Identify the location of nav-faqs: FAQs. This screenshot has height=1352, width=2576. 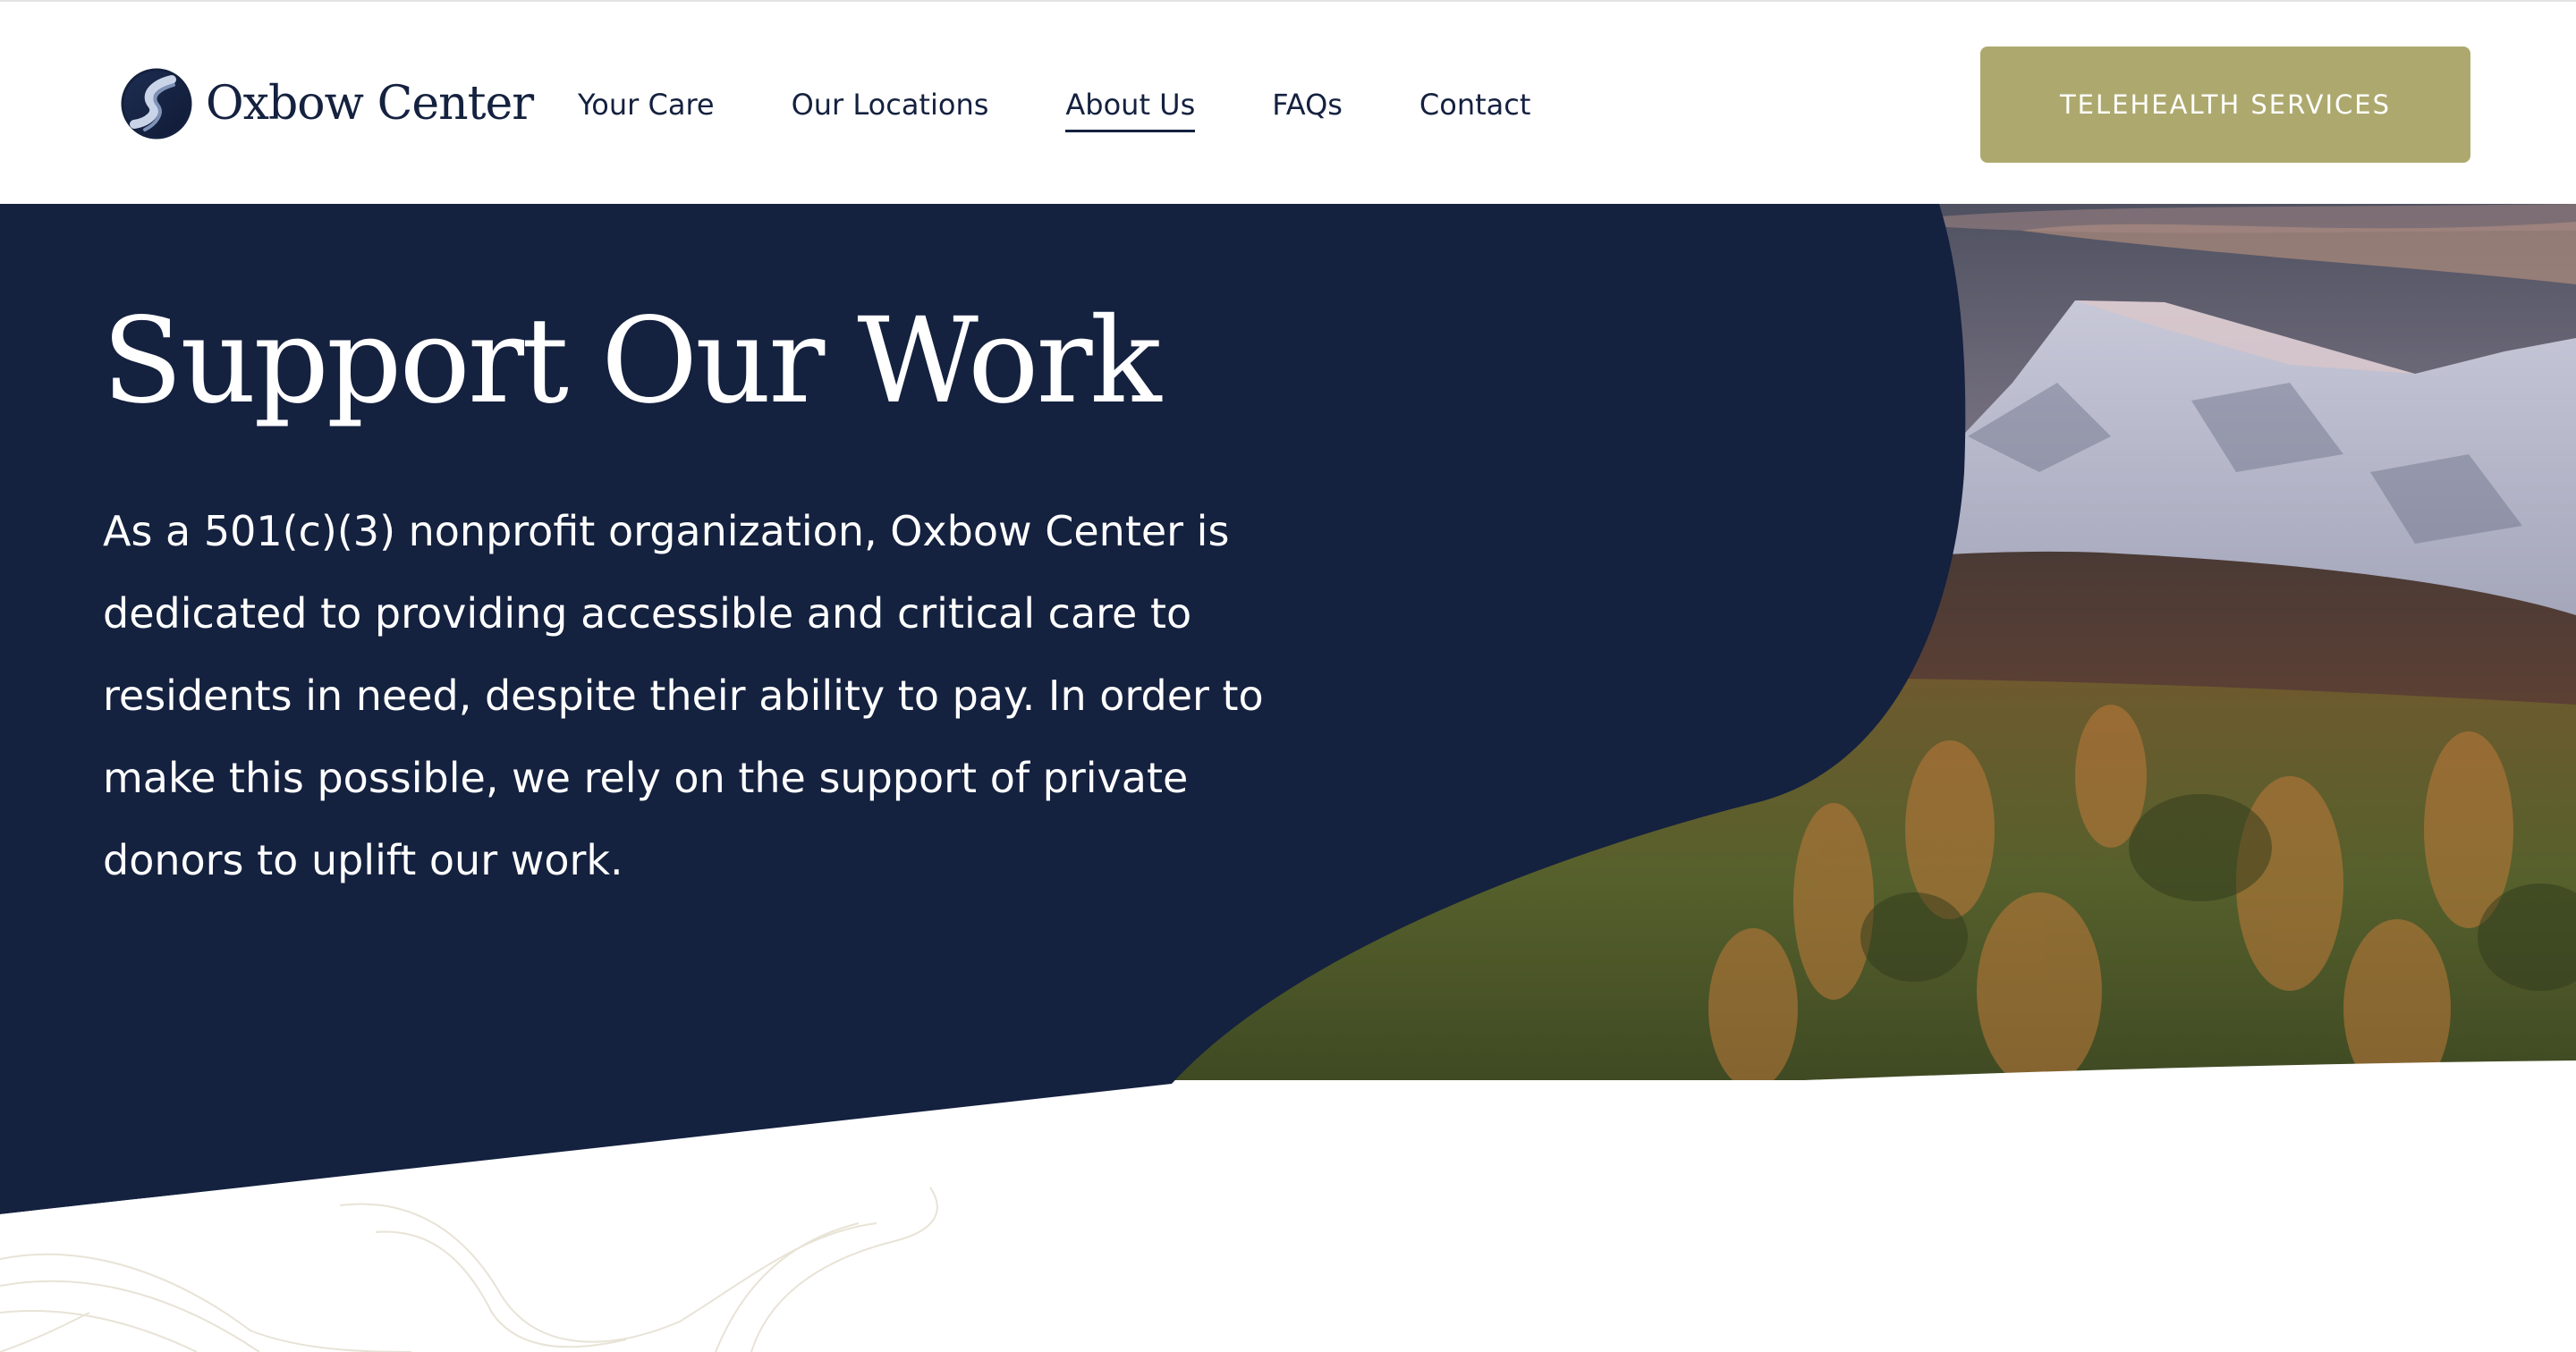
(1307, 105).